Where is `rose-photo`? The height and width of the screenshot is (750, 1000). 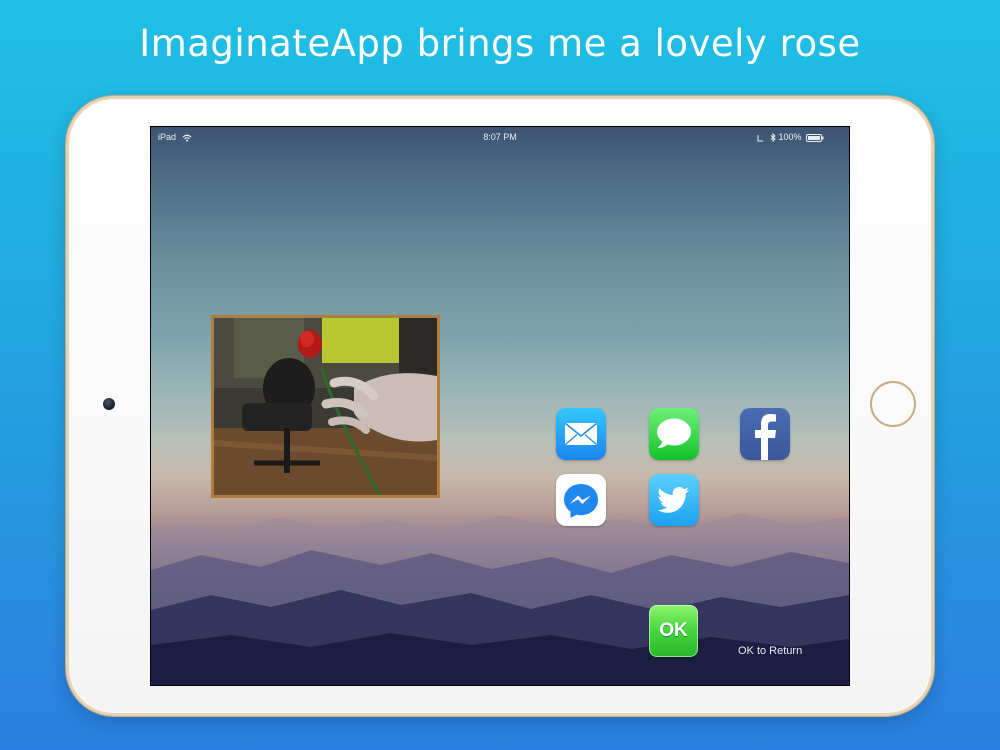 rose-photo is located at coordinates (325, 406).